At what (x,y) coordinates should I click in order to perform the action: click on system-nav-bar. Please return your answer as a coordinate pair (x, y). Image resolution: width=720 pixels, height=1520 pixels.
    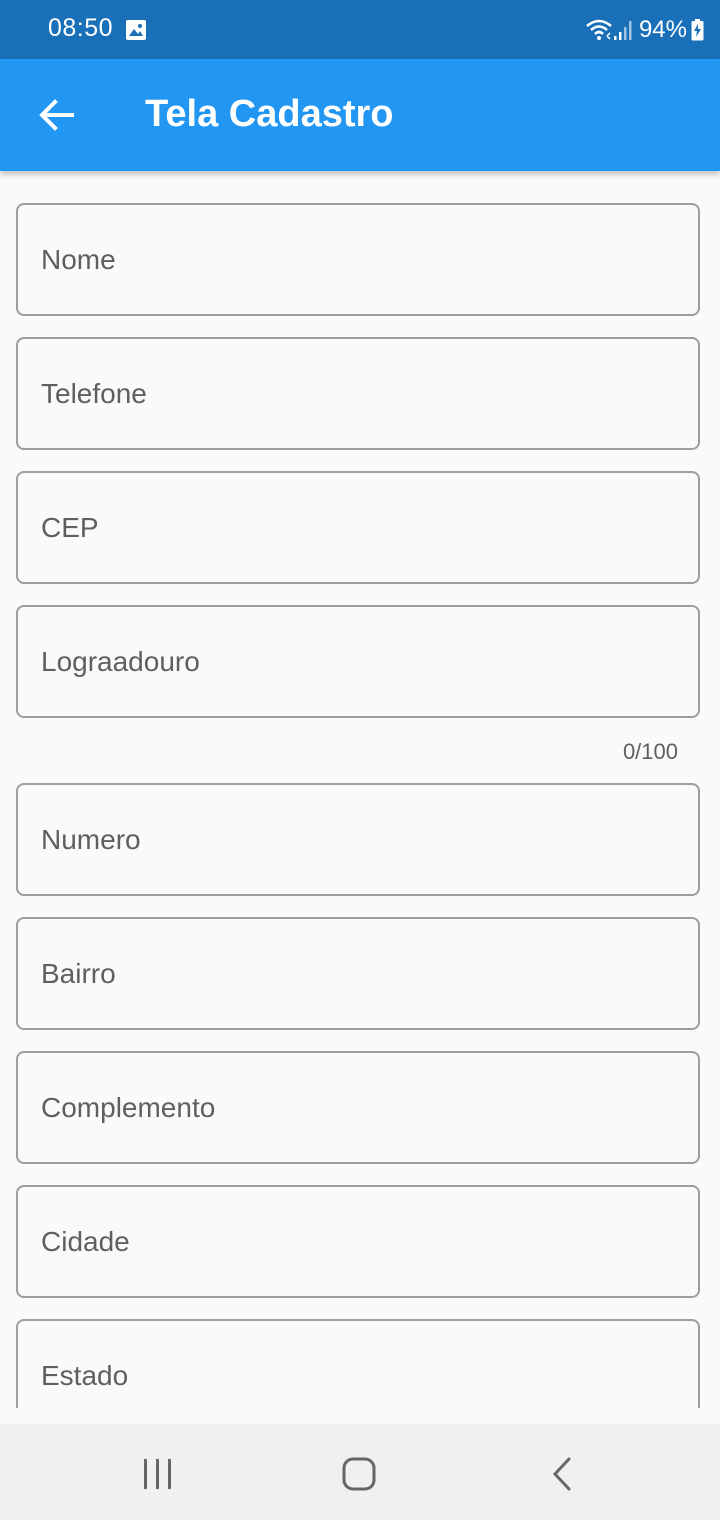
    Looking at the image, I should click on (360, 1472).